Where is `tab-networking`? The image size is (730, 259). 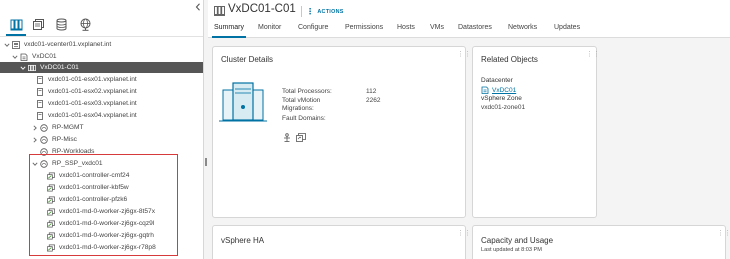
tab-networking is located at coordinates (85, 24).